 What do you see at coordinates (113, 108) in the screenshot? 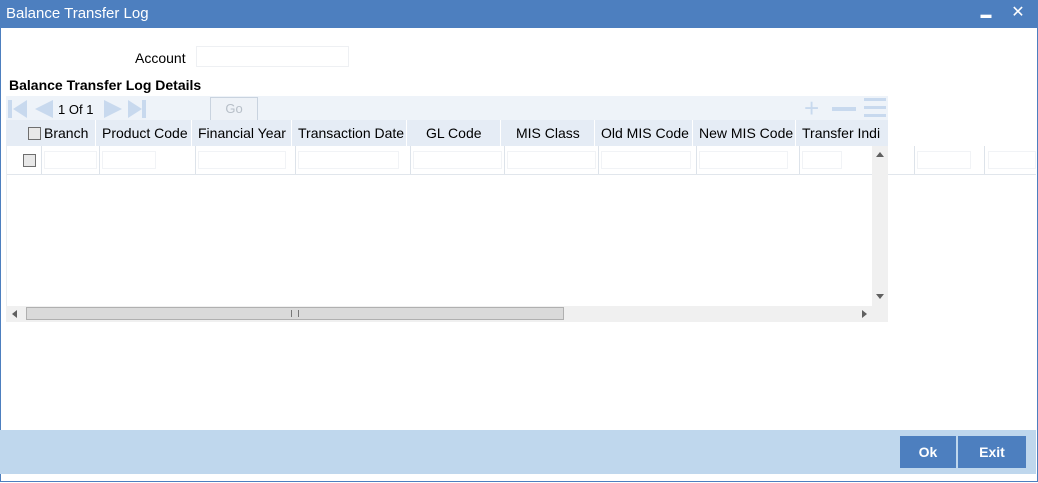
I see `next-page-icon` at bounding box center [113, 108].